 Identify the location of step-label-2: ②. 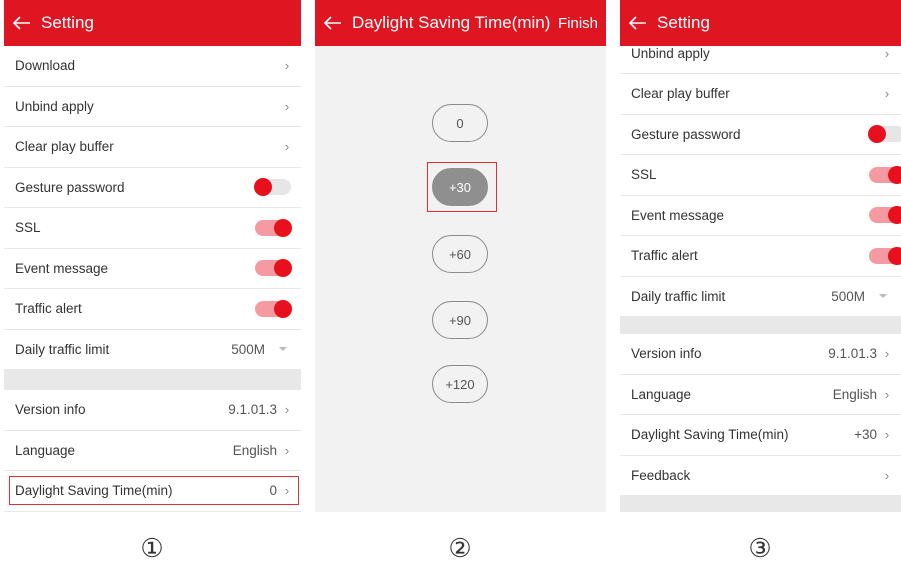
(460, 548).